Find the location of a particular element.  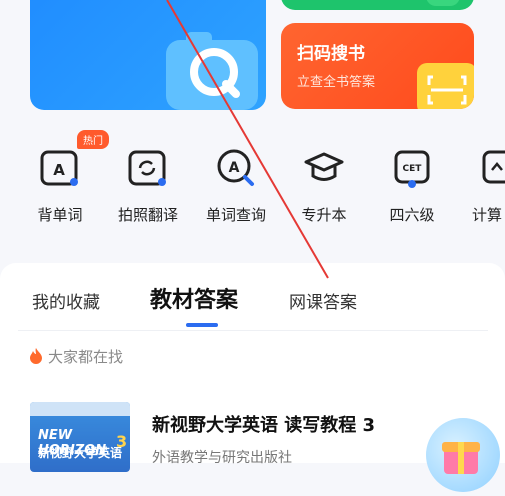

tool-label: 拍照翻译 is located at coordinates (147, 215).